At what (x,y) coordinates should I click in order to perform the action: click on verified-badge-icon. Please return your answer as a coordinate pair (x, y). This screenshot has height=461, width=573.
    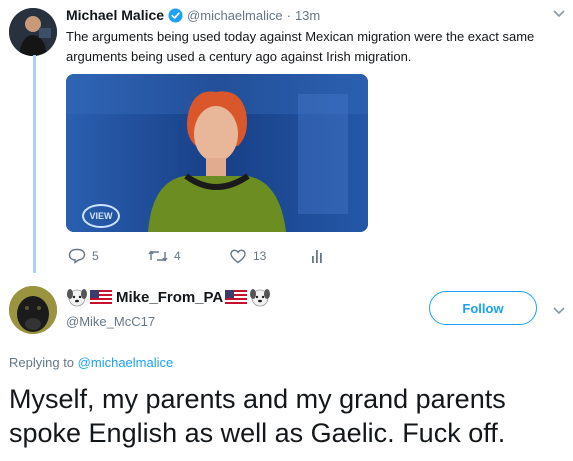
    Looking at the image, I should click on (175, 15).